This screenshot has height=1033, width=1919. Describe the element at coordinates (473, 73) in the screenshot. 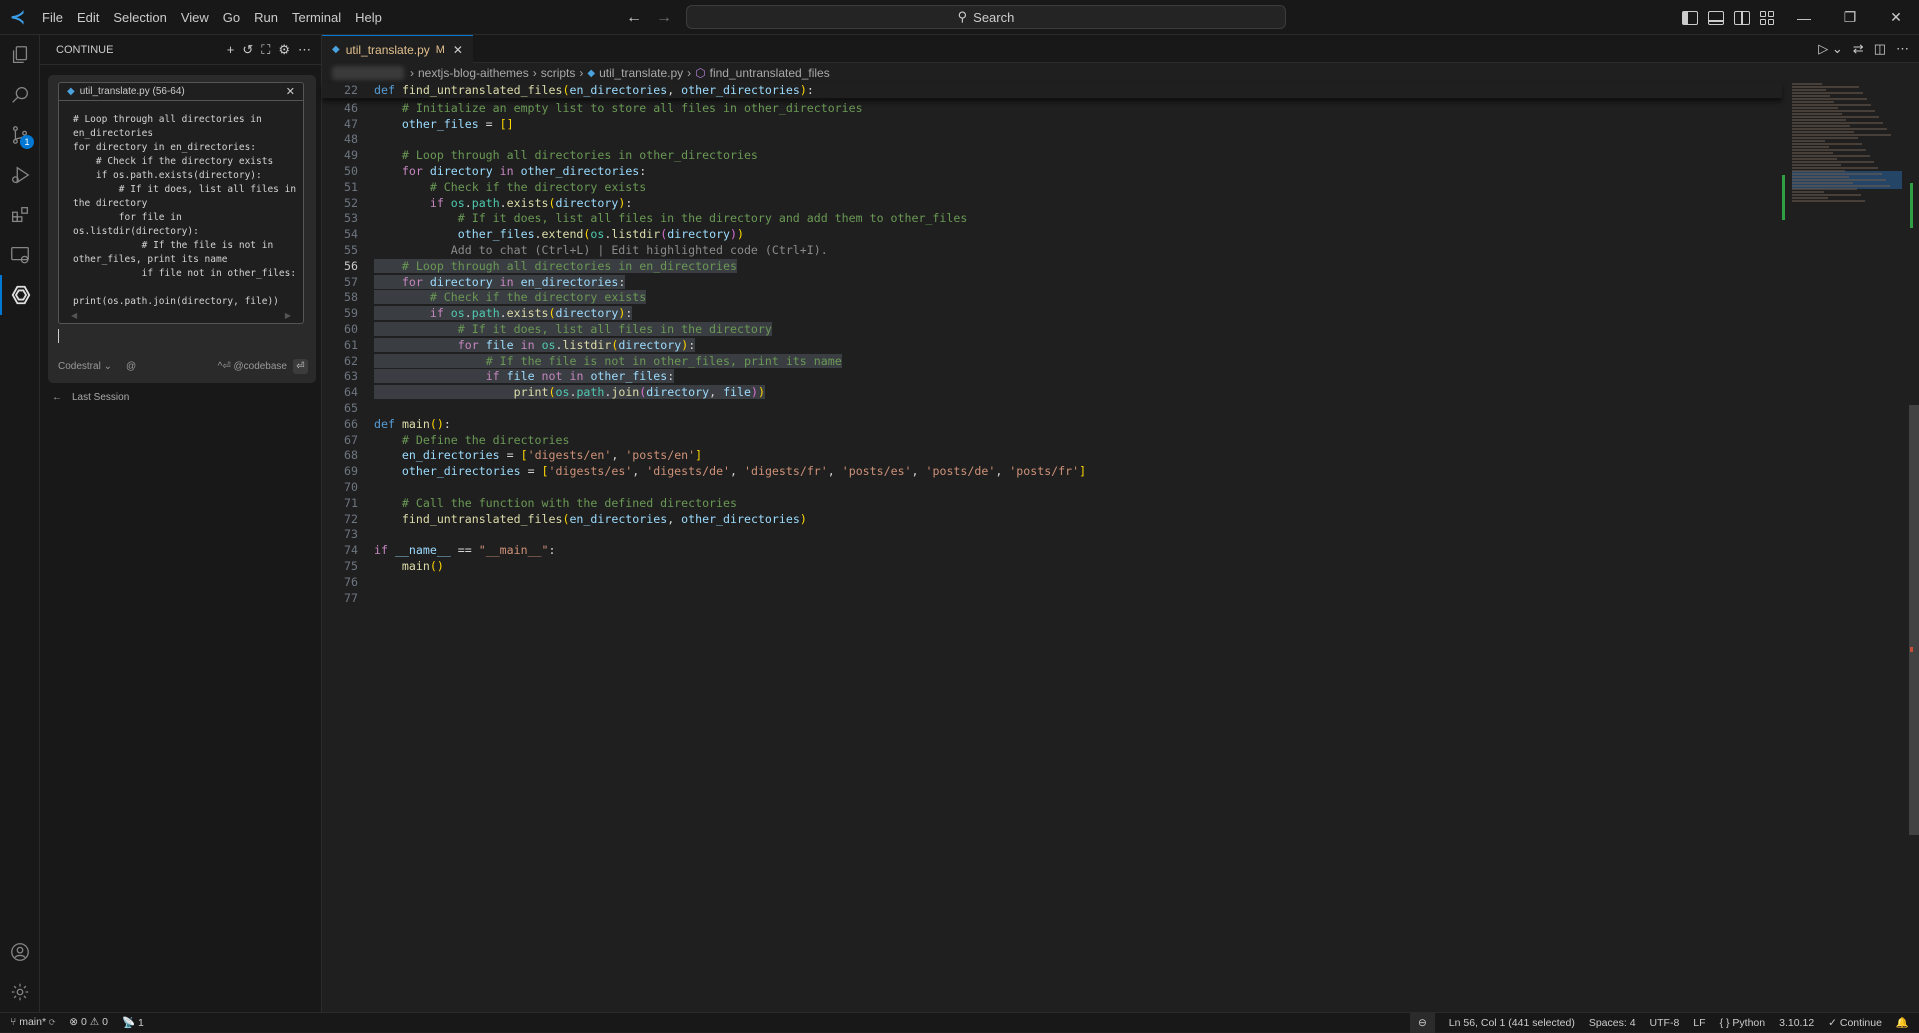

I see `breadcrumb-folder-root: nextjs-blog-aithemes` at that location.